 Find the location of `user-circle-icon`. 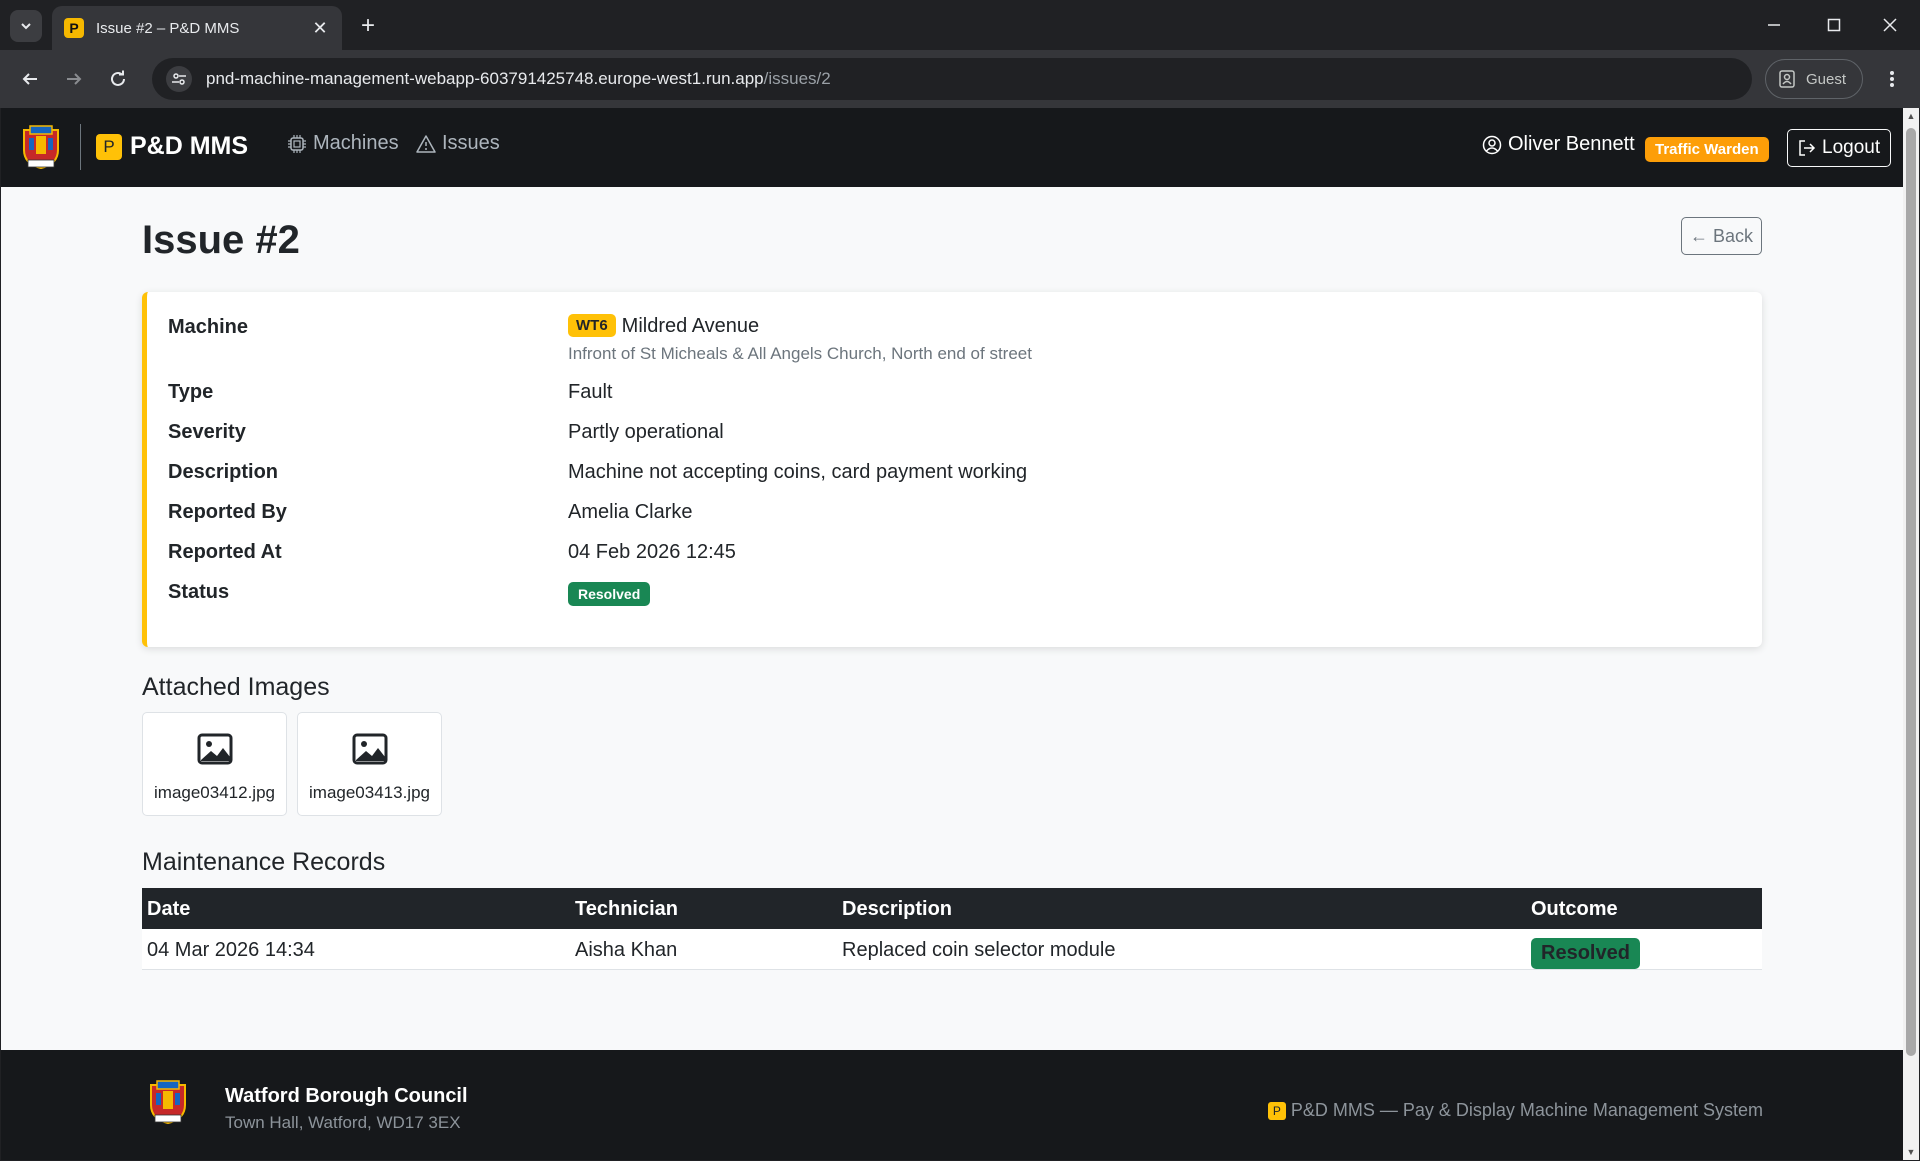

user-circle-icon is located at coordinates (1492, 144).